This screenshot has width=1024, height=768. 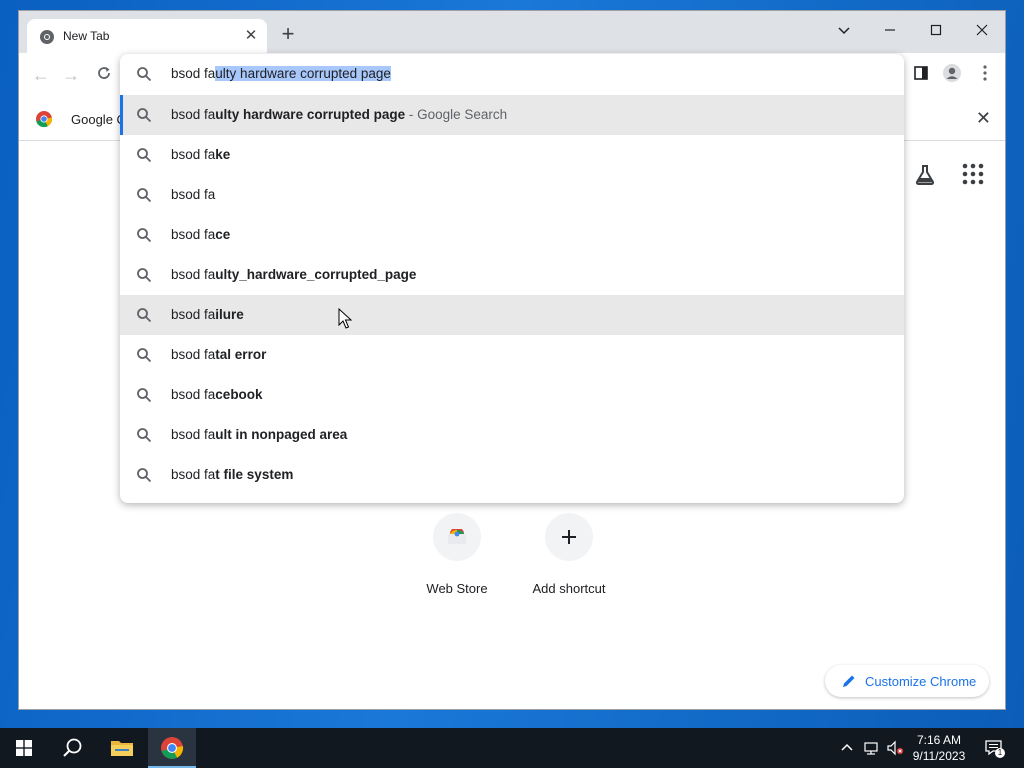 I want to click on new-tab-button: +, so click(x=288, y=34).